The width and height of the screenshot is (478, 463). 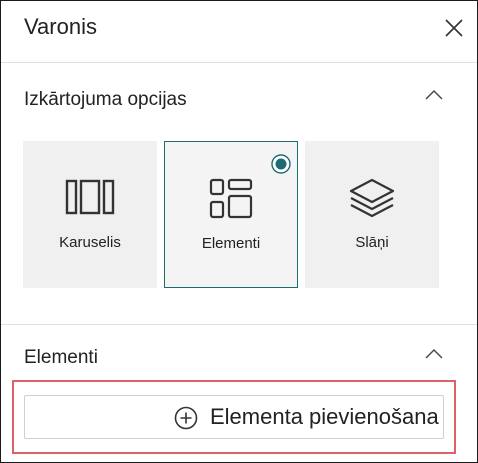 I want to click on close-button, so click(x=454, y=28).